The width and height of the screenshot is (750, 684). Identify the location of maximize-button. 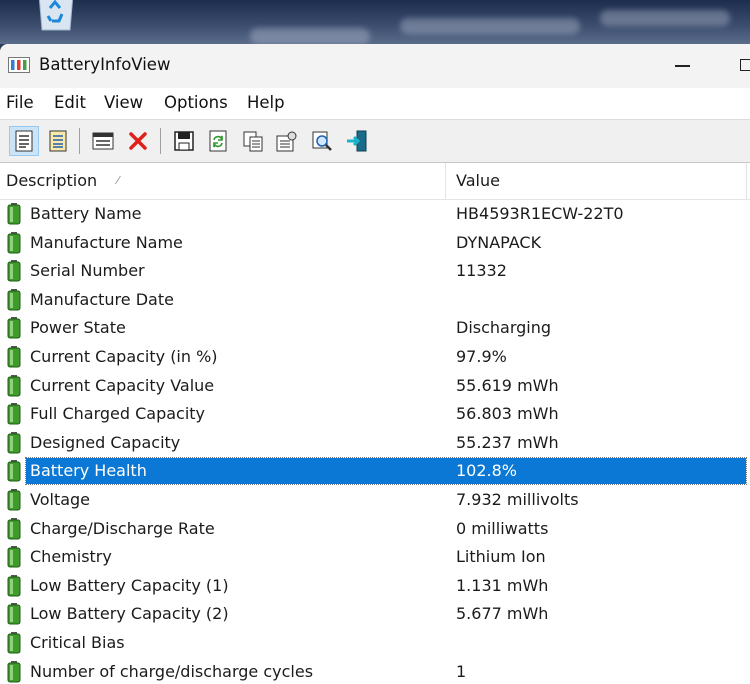
(737, 66).